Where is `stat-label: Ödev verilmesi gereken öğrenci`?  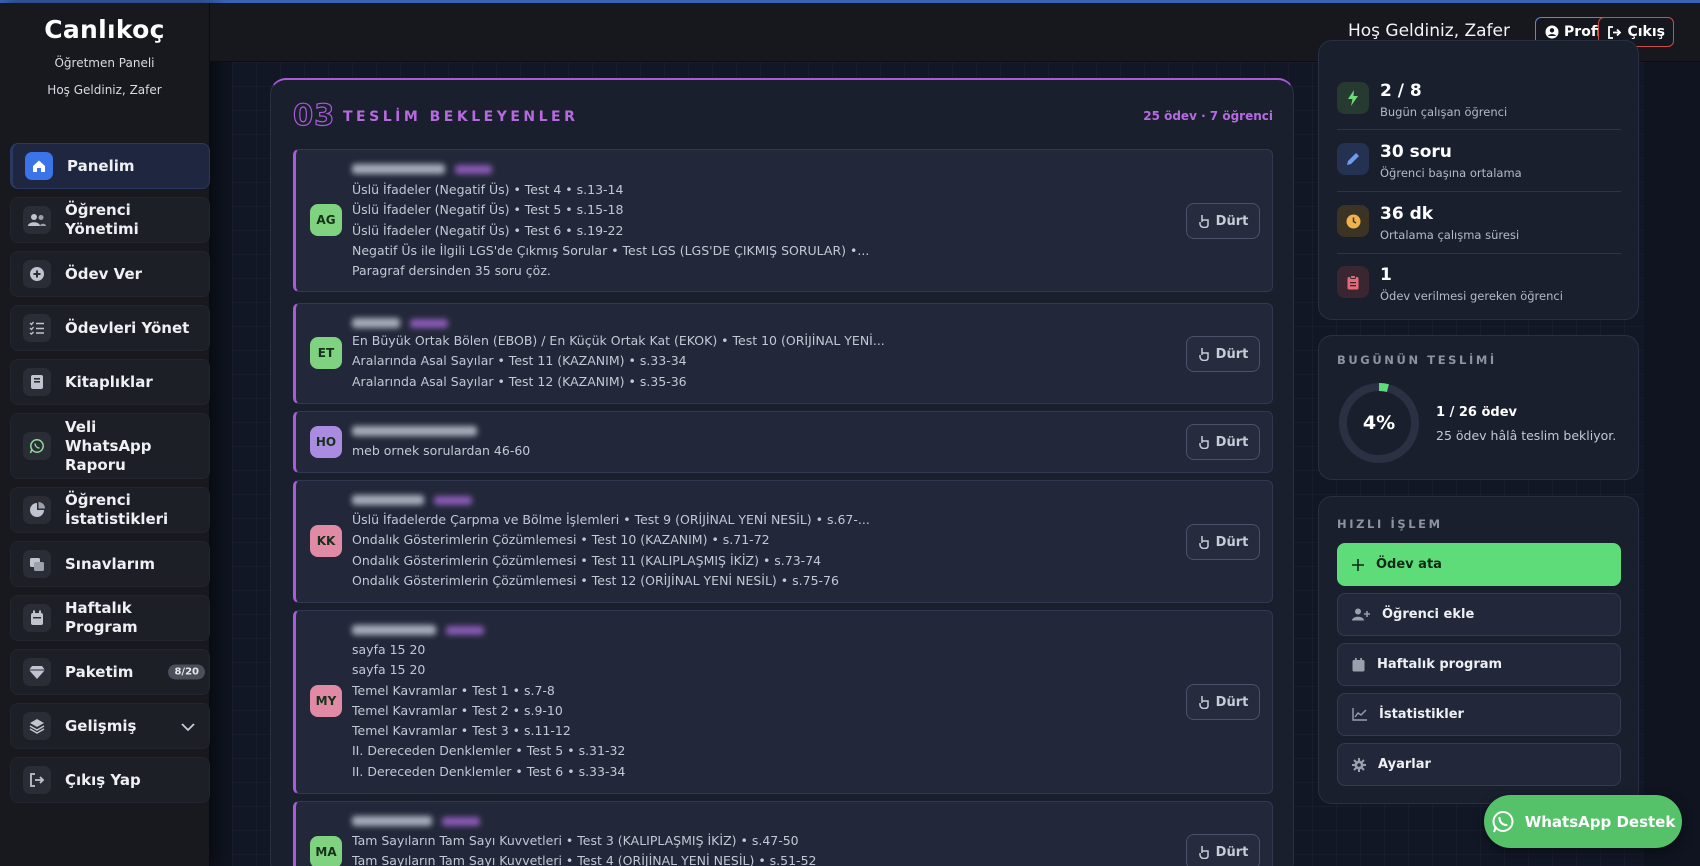 stat-label: Ödev verilmesi gereken öğrenci is located at coordinates (1471, 296).